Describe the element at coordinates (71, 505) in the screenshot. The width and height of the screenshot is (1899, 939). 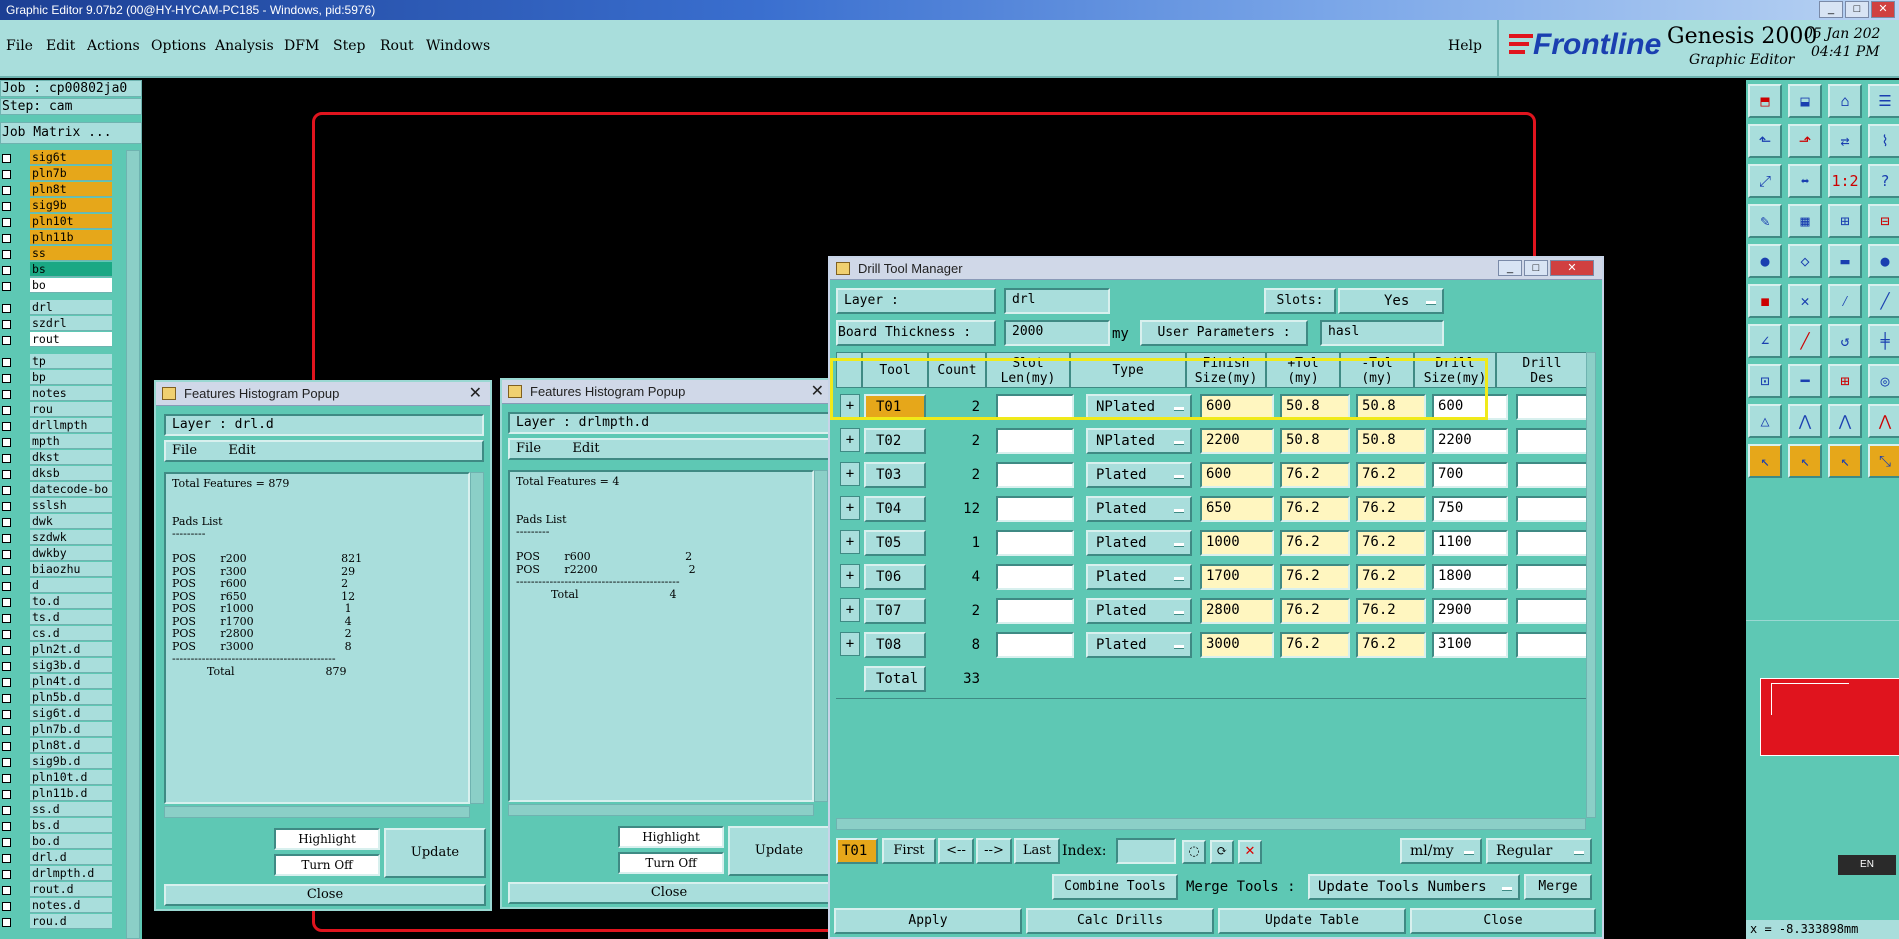
I see `layer-item: sslsh` at that location.